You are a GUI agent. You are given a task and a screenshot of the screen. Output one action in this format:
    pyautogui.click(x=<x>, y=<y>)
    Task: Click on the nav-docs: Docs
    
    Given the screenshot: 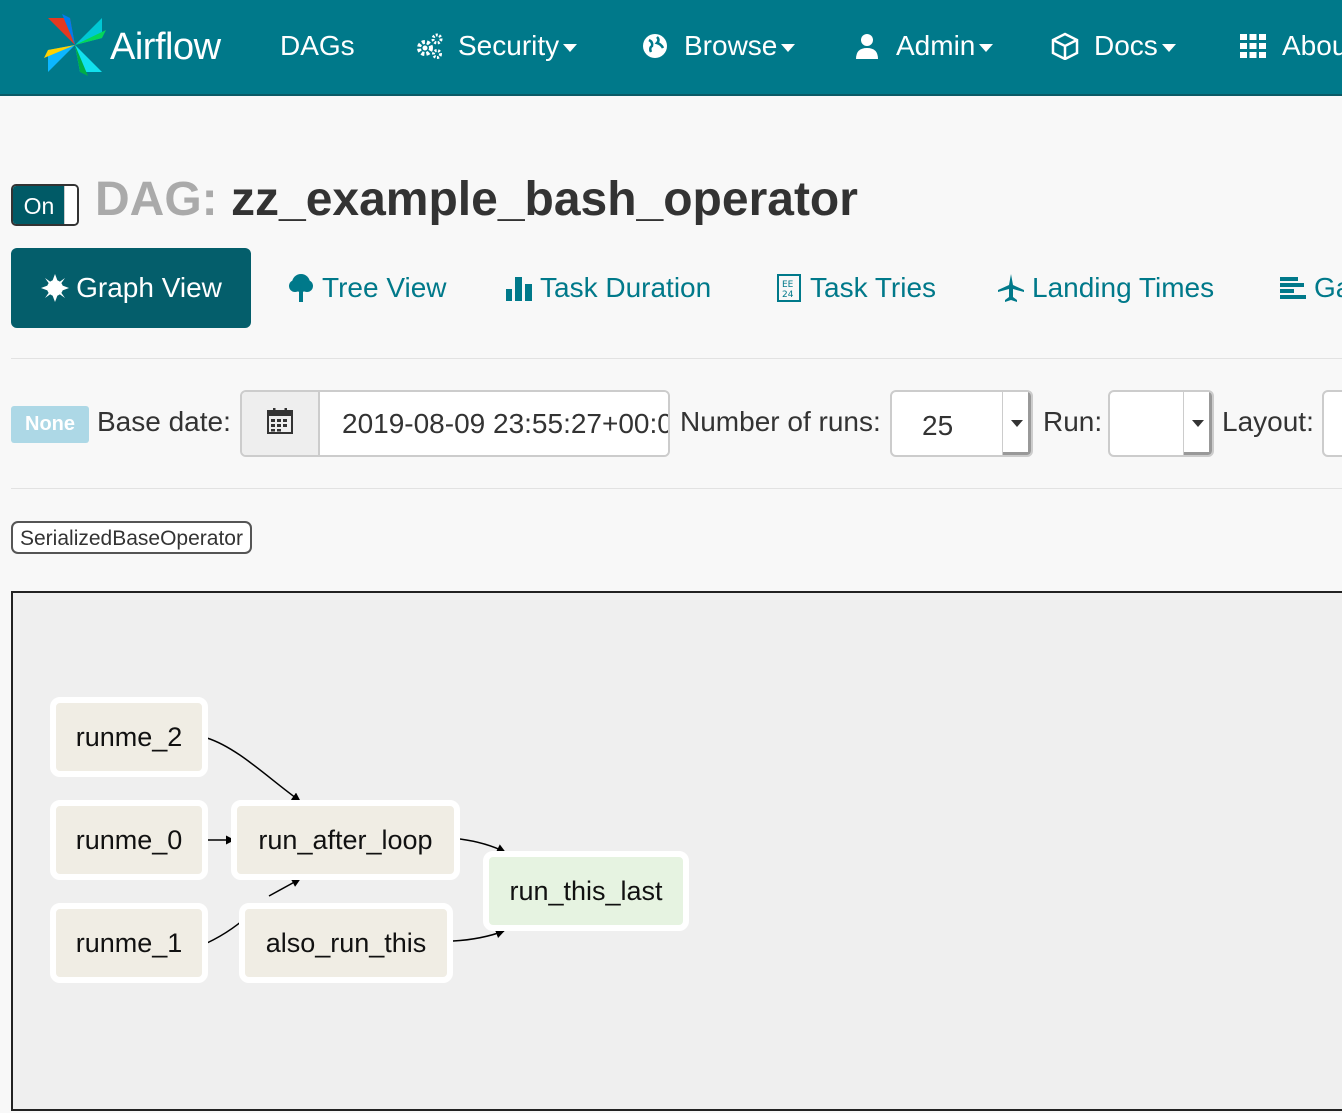 What is the action you would take?
    pyautogui.click(x=1113, y=46)
    